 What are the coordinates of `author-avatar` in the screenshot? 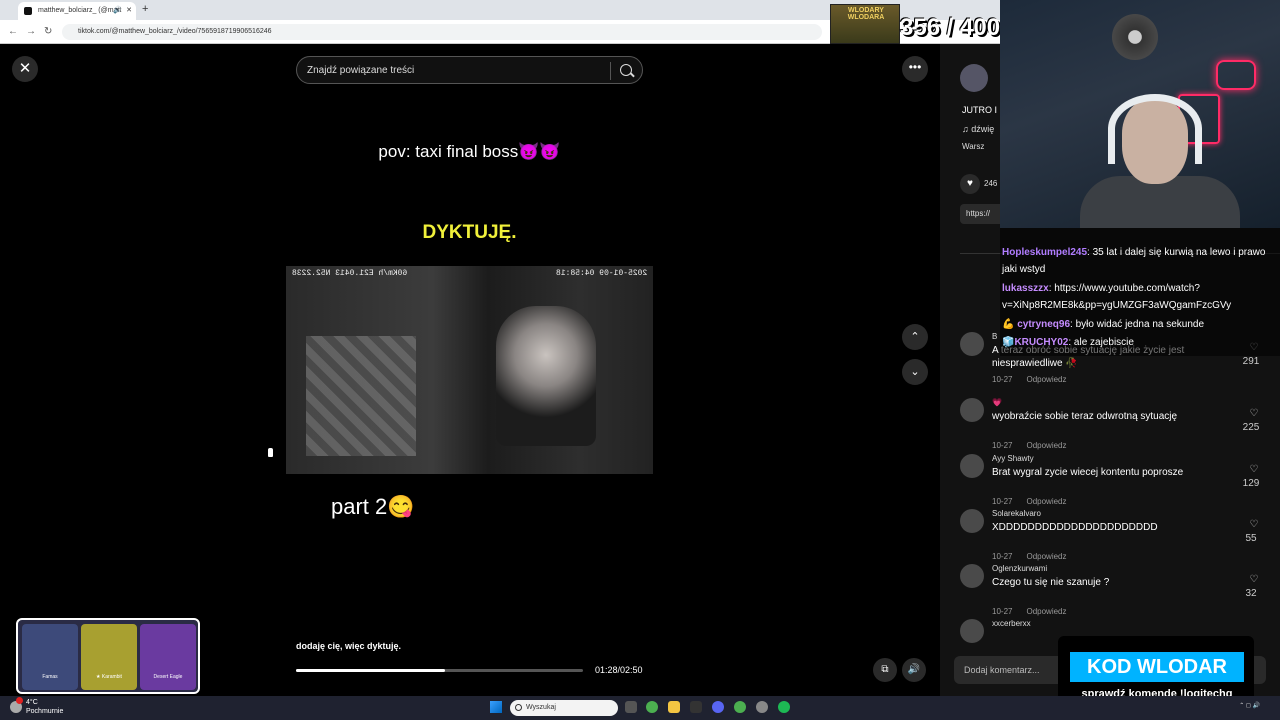 It's located at (974, 78).